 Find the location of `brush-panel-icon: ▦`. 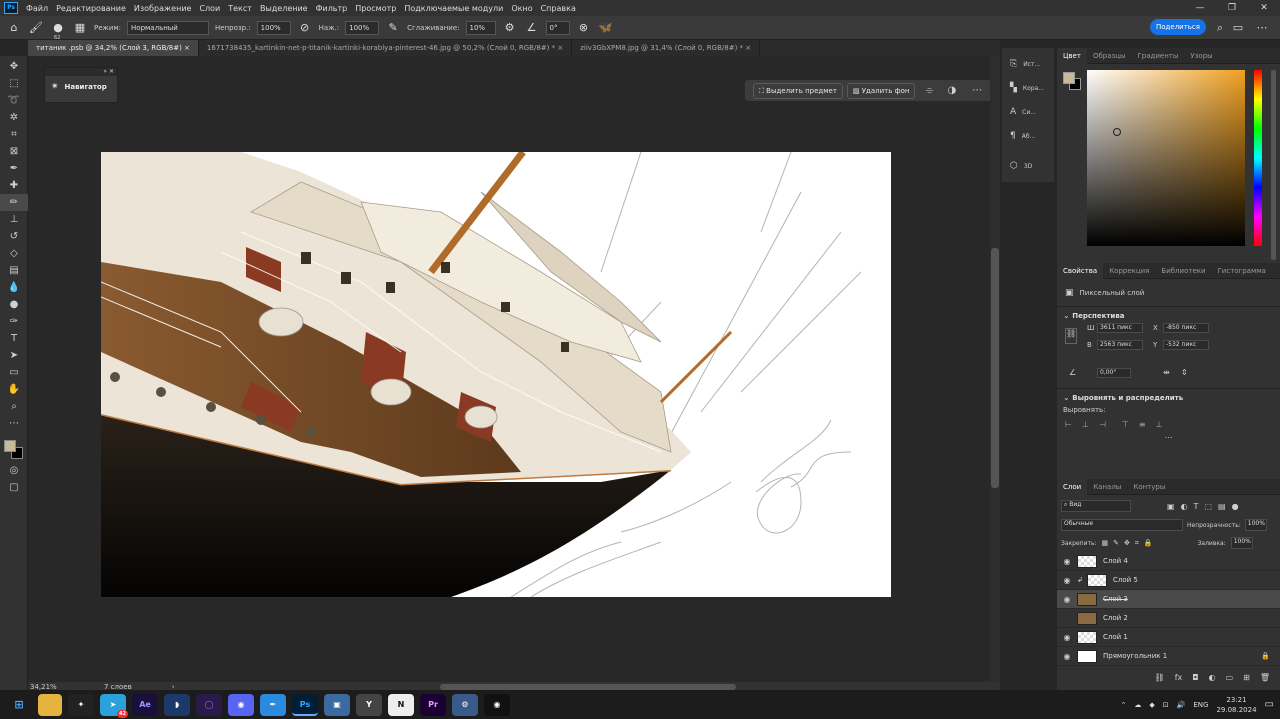

brush-panel-icon: ▦ is located at coordinates (80, 28).